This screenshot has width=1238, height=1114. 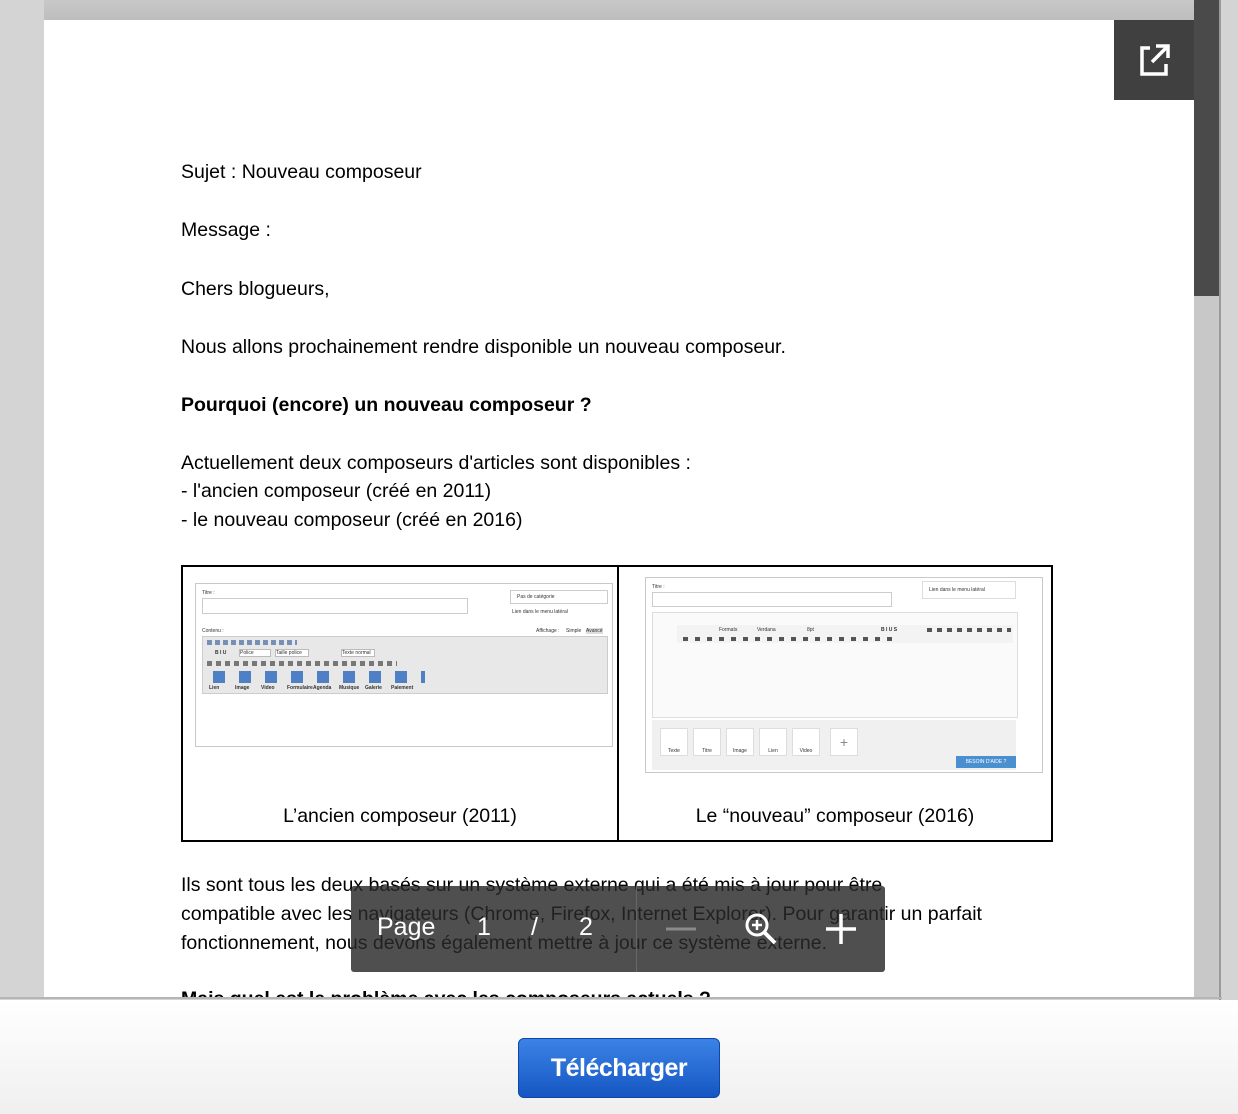 I want to click on new-block-texte: Texte, so click(x=674, y=742).